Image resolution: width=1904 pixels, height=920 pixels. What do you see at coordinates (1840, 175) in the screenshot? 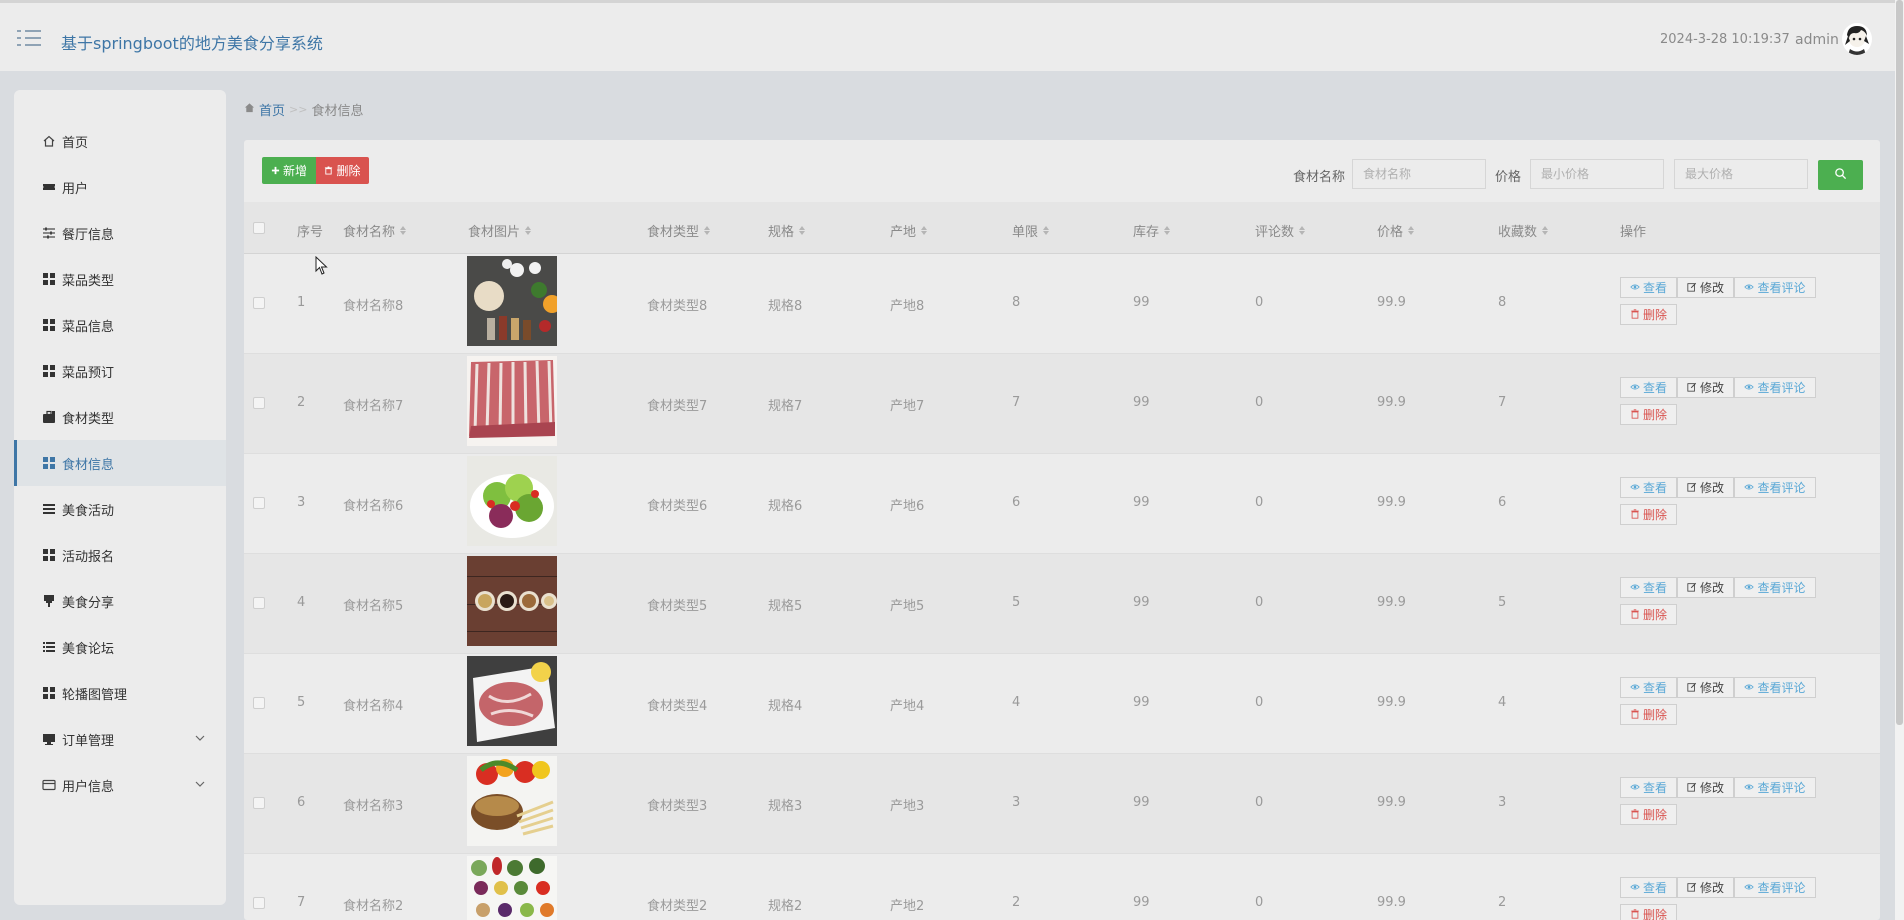
I see `search-button` at bounding box center [1840, 175].